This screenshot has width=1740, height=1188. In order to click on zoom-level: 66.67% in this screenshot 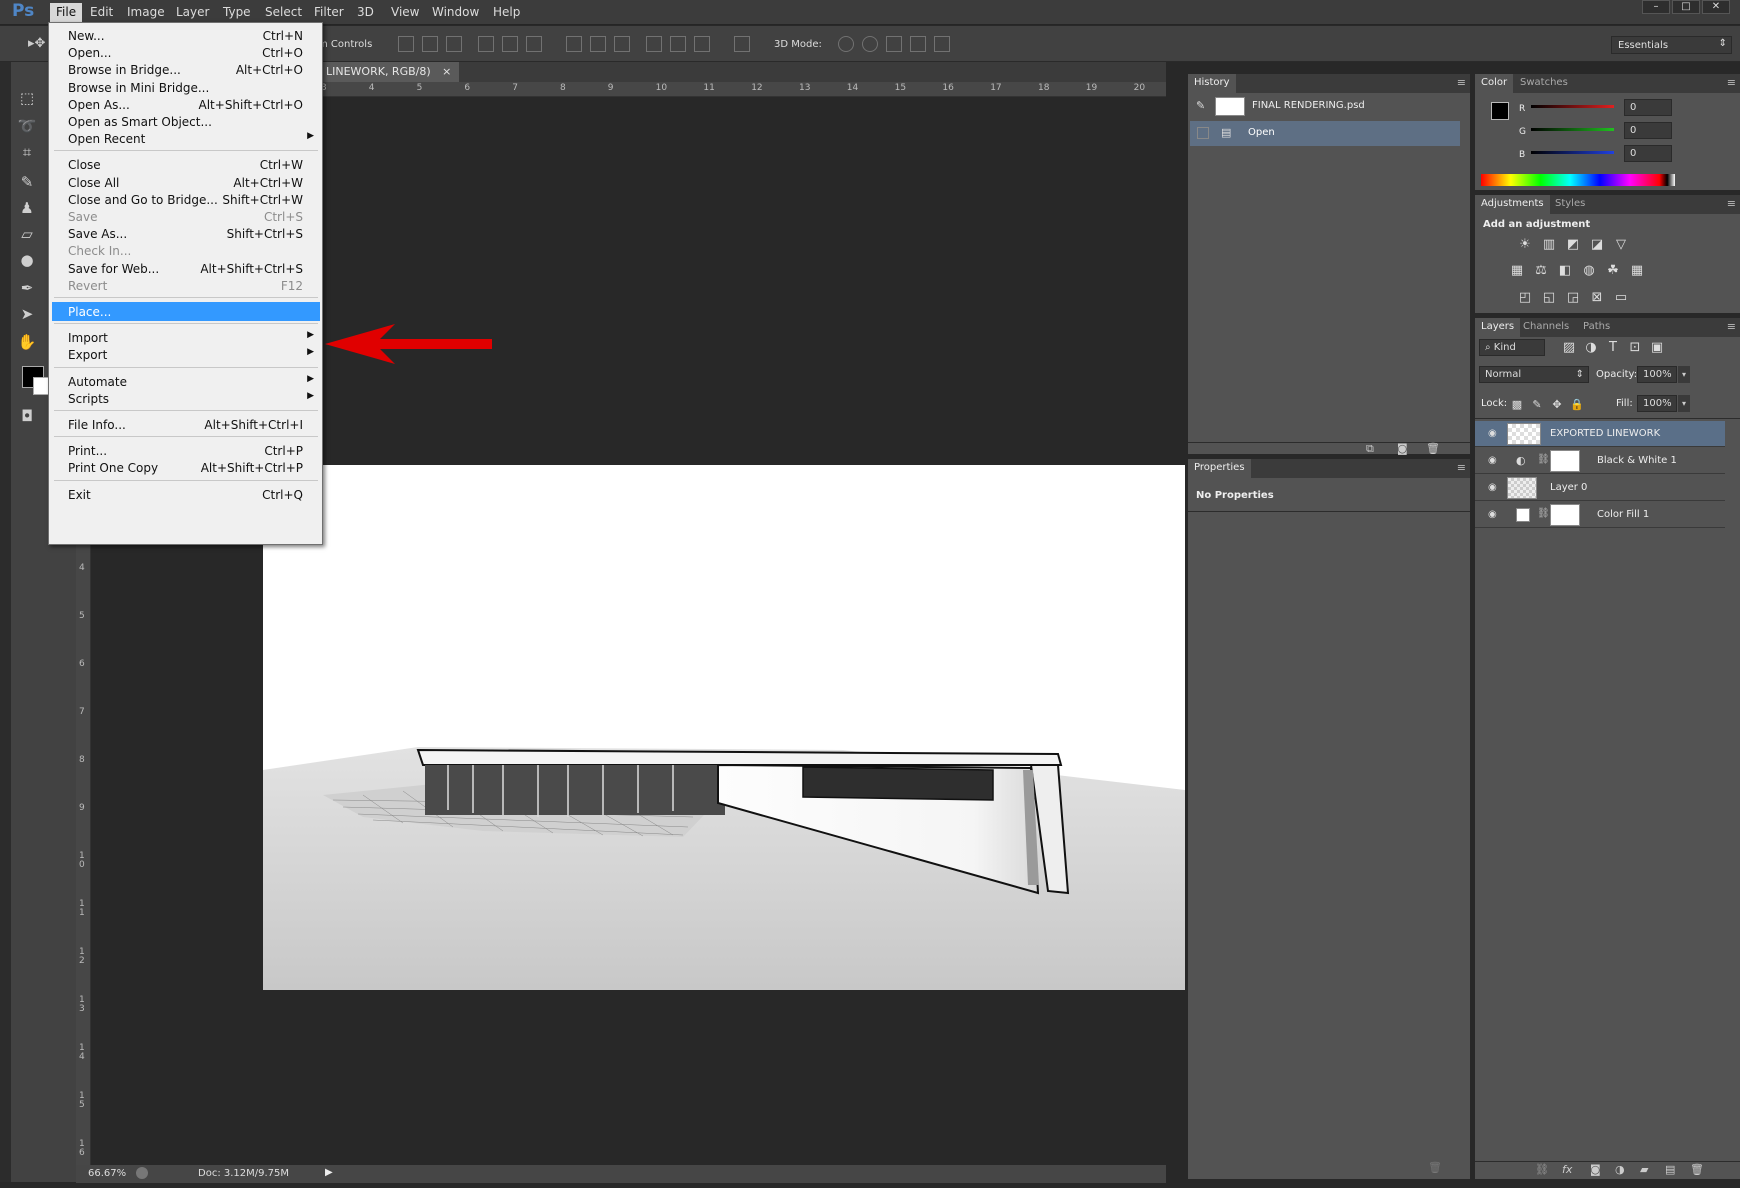, I will do `click(107, 1173)`.